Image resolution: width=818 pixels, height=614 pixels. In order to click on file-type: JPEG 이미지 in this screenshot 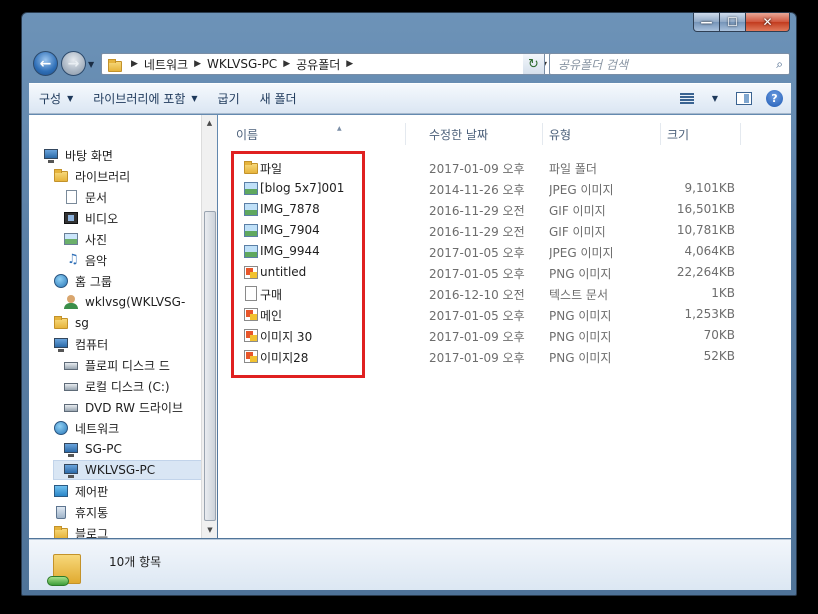, I will do `click(581, 190)`.